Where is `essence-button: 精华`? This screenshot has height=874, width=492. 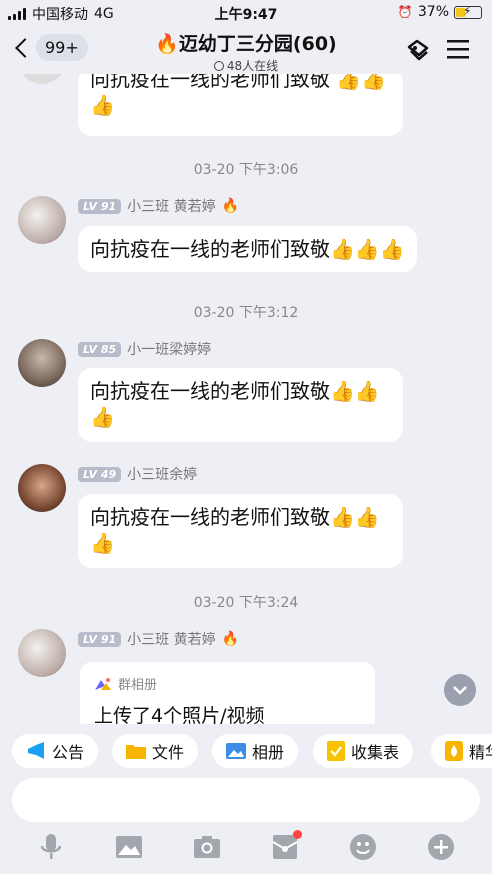
essence-button: 精华 is located at coordinates (461, 751).